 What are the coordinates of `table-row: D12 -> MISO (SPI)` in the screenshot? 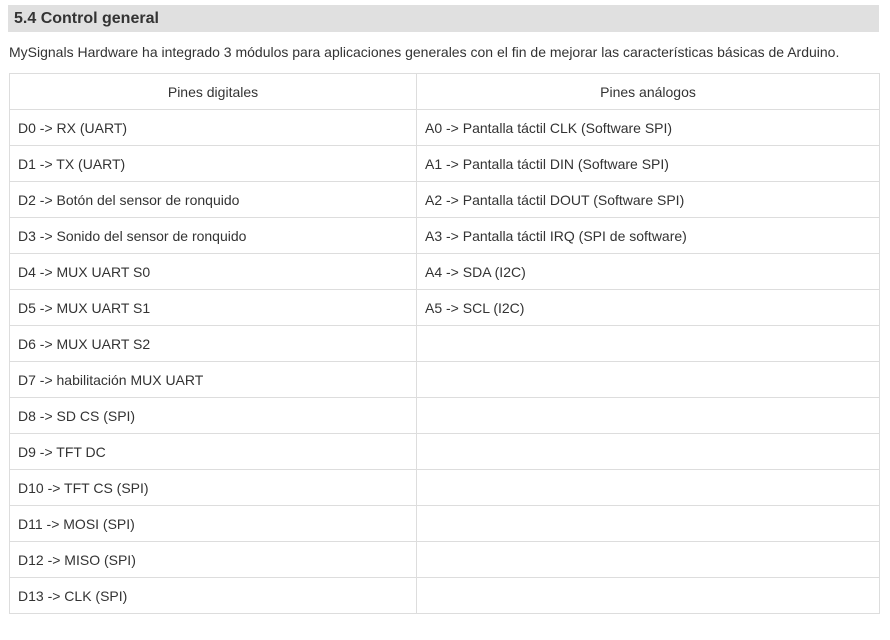 It's located at (444, 559).